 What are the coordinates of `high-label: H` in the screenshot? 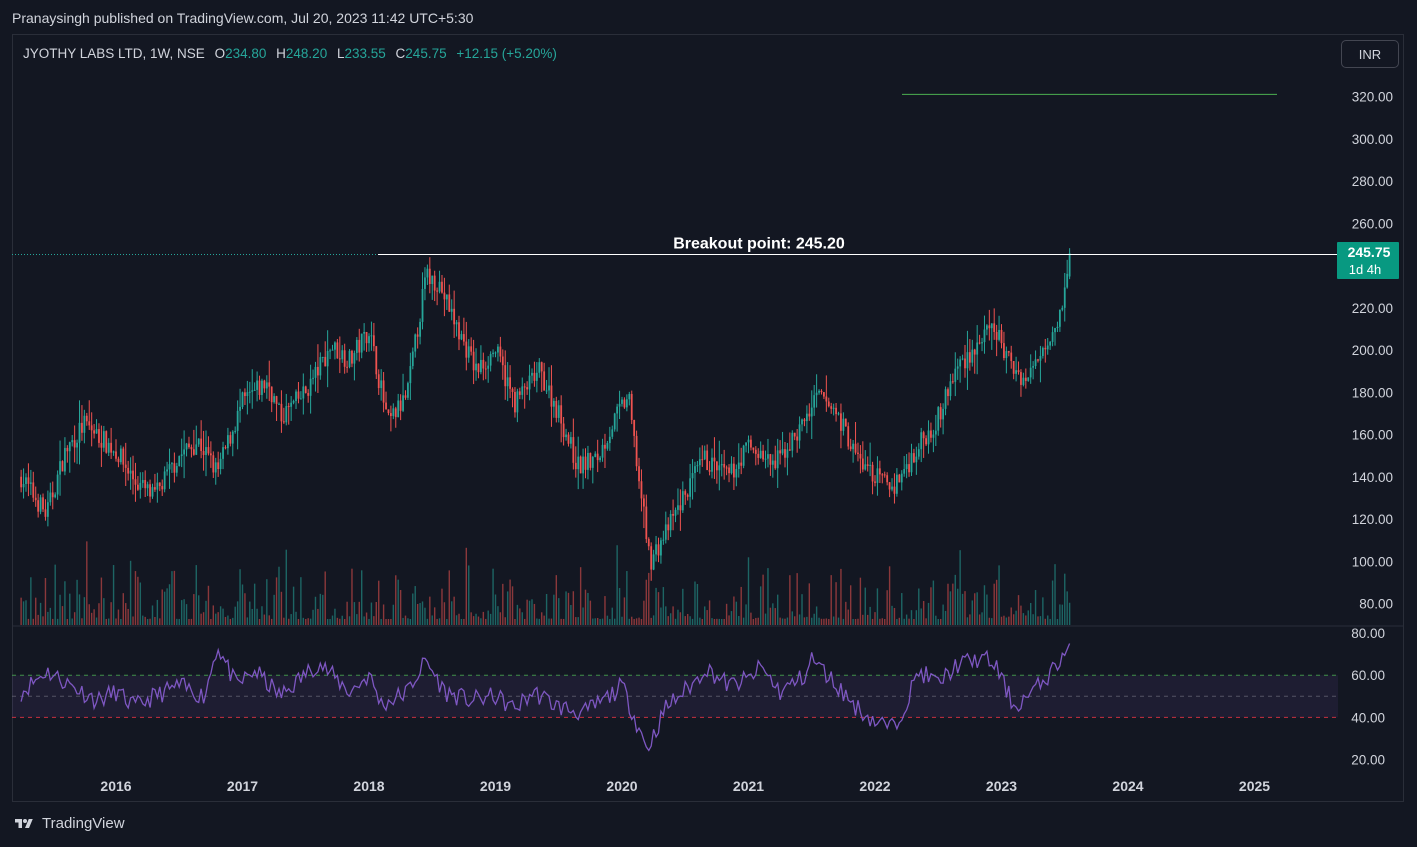 It's located at (281, 53).